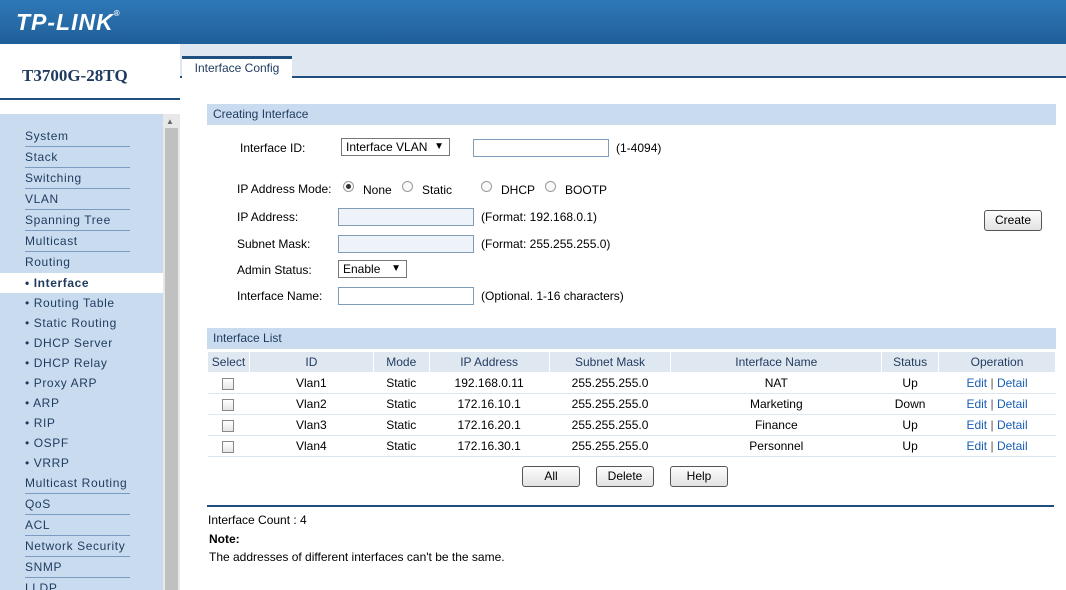  What do you see at coordinates (70, 303) in the screenshot?
I see `nav-sub-routing-table: • Routing Table` at bounding box center [70, 303].